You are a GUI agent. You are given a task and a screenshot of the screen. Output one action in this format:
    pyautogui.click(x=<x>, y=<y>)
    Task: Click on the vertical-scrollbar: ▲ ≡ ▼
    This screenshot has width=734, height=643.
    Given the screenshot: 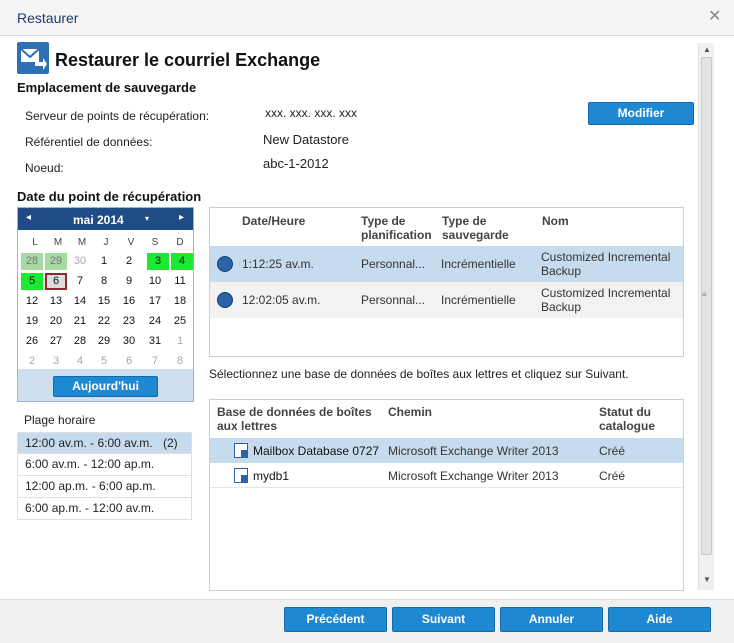 What is the action you would take?
    pyautogui.click(x=706, y=316)
    